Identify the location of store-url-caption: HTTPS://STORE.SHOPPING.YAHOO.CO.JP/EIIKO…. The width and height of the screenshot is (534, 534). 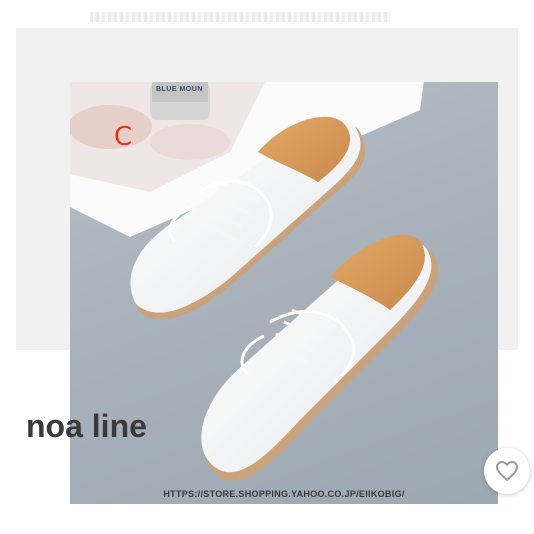
(284, 494).